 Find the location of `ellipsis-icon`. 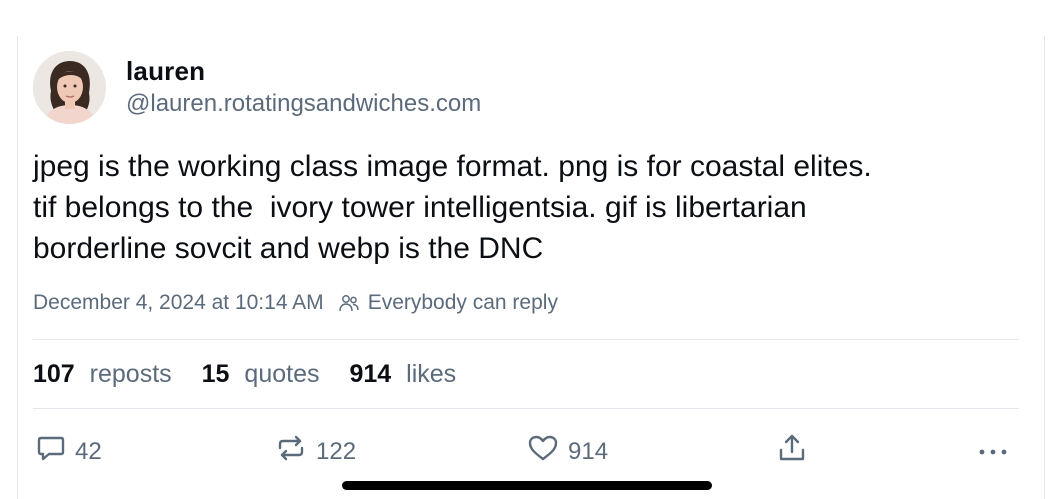

ellipsis-icon is located at coordinates (997, 451).